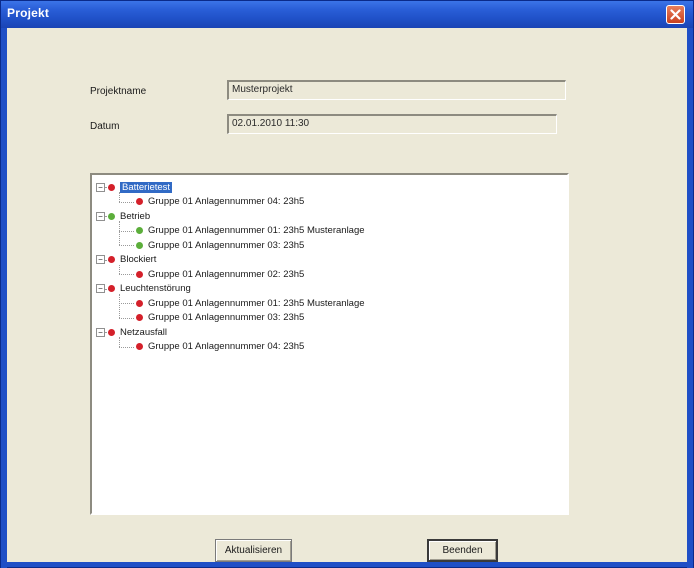  I want to click on tree-group-label: Netzausfall, so click(143, 332).